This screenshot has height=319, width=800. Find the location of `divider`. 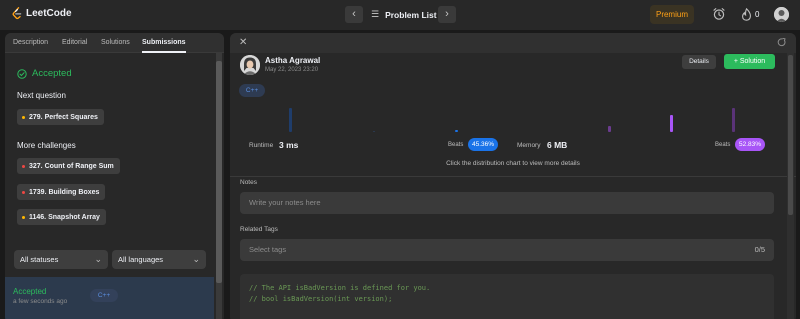

divider is located at coordinates (513, 176).